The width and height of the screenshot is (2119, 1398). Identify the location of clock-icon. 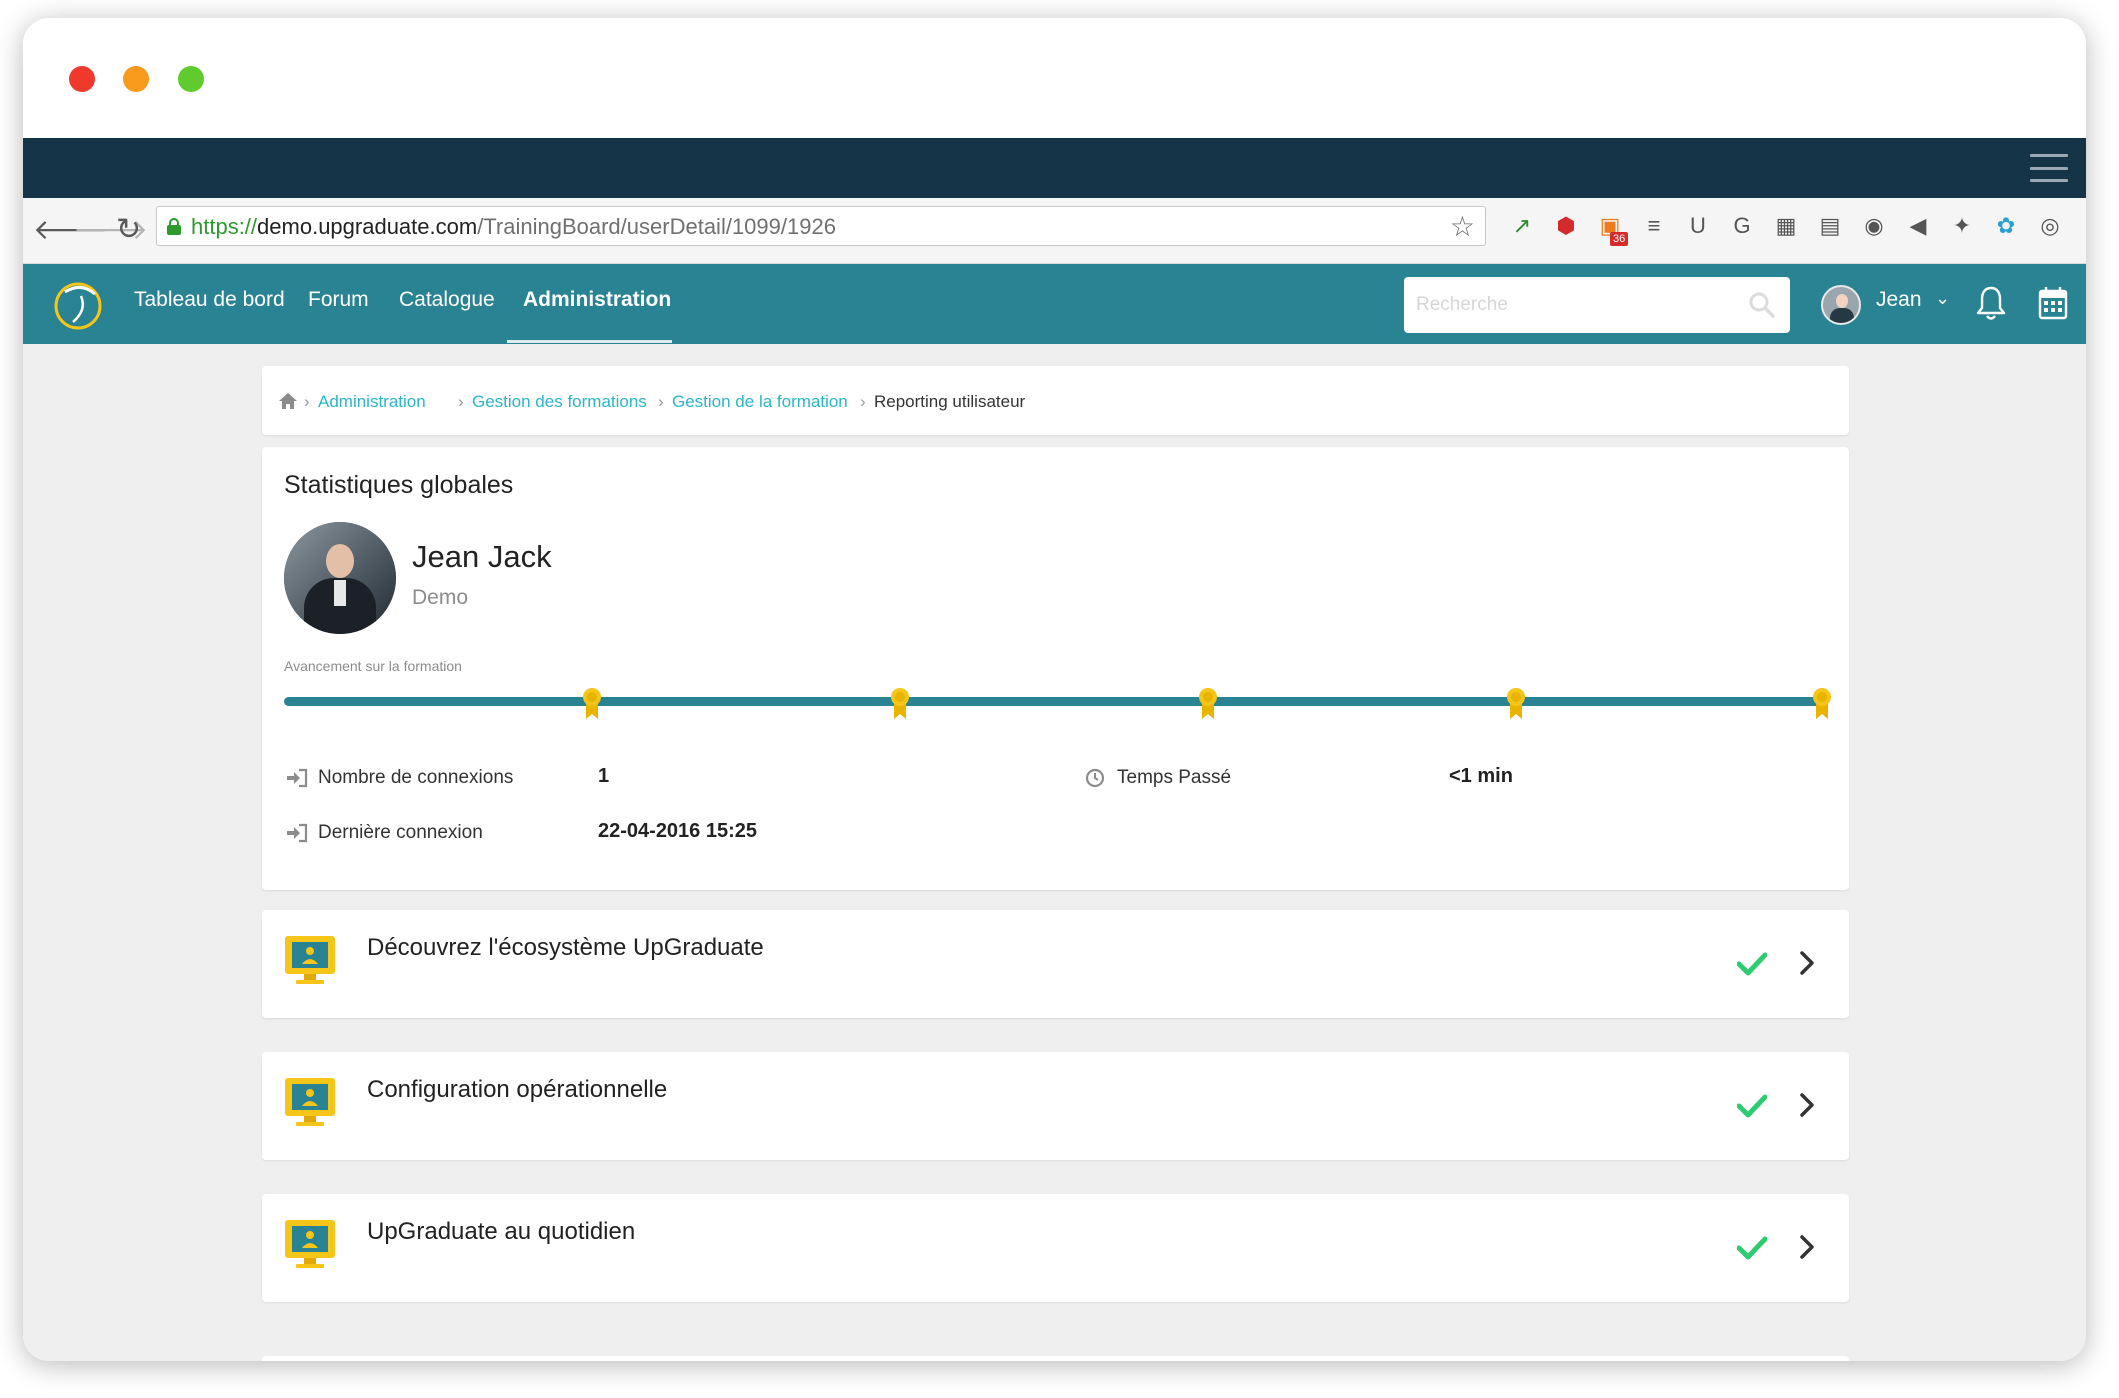
(1095, 778).